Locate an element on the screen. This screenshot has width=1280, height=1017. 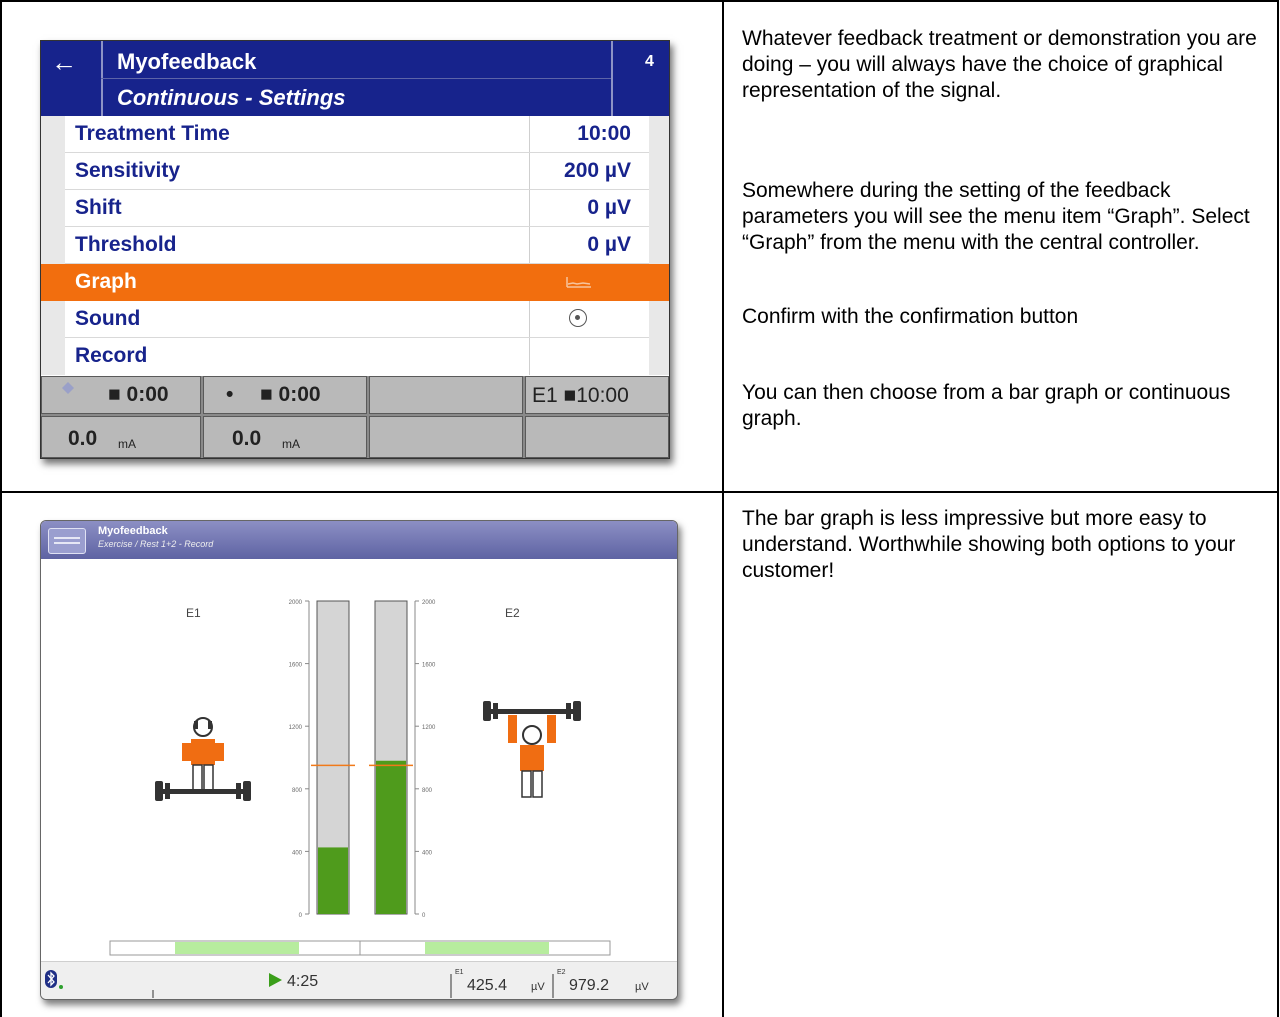
settings-header: ← Myofeedback Continuous - Settings 4 is located at coordinates (355, 78).